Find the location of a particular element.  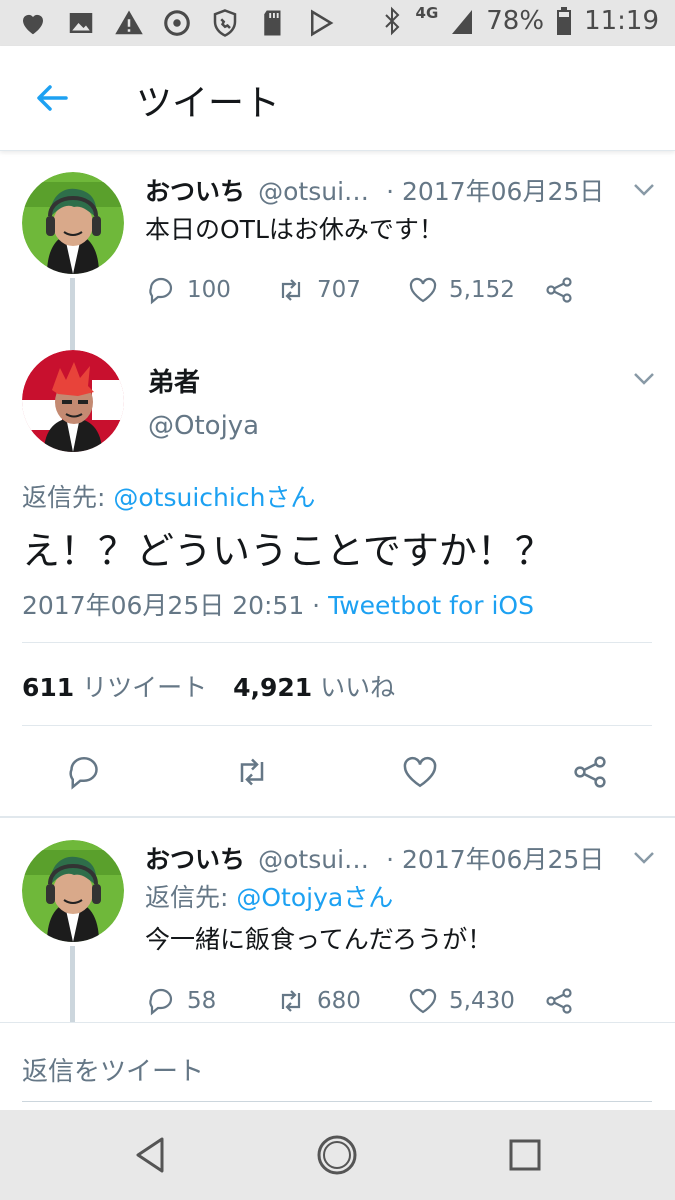

reply-button: 58 is located at coordinates (210, 1001).